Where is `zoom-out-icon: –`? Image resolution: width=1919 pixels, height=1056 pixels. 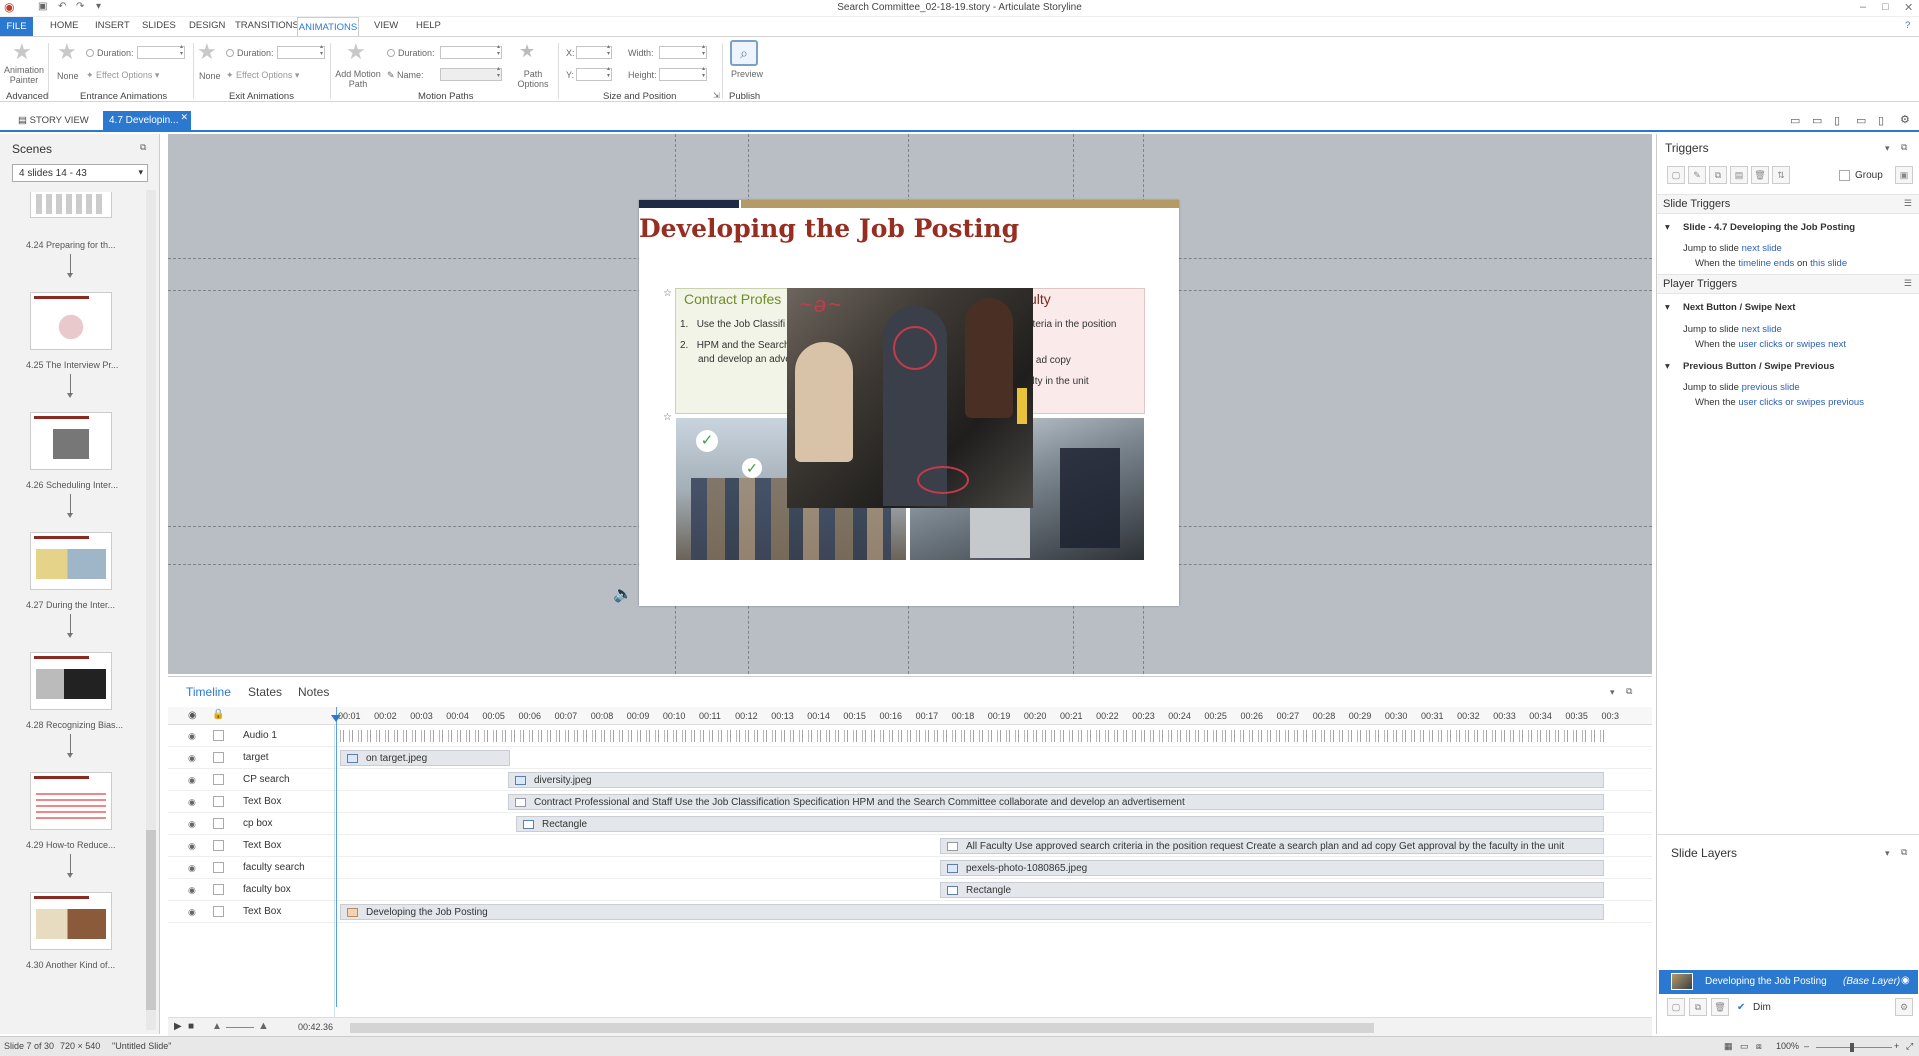 zoom-out-icon: – is located at coordinates (1806, 1046).